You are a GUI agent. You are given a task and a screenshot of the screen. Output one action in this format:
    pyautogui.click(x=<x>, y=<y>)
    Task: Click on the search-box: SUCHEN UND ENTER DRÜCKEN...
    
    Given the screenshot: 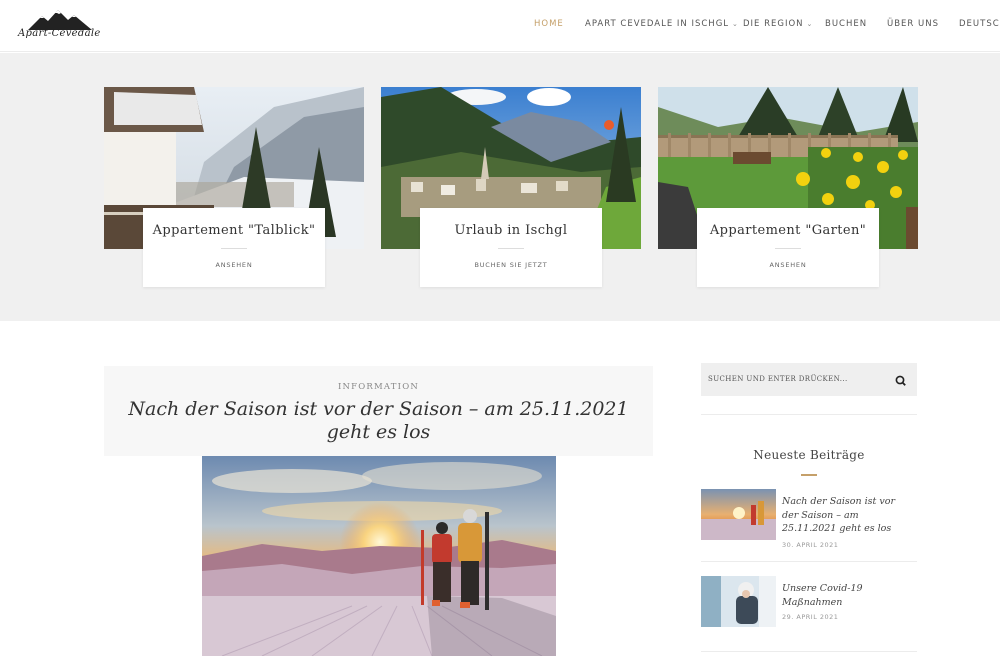 What is the action you would take?
    pyautogui.click(x=809, y=379)
    